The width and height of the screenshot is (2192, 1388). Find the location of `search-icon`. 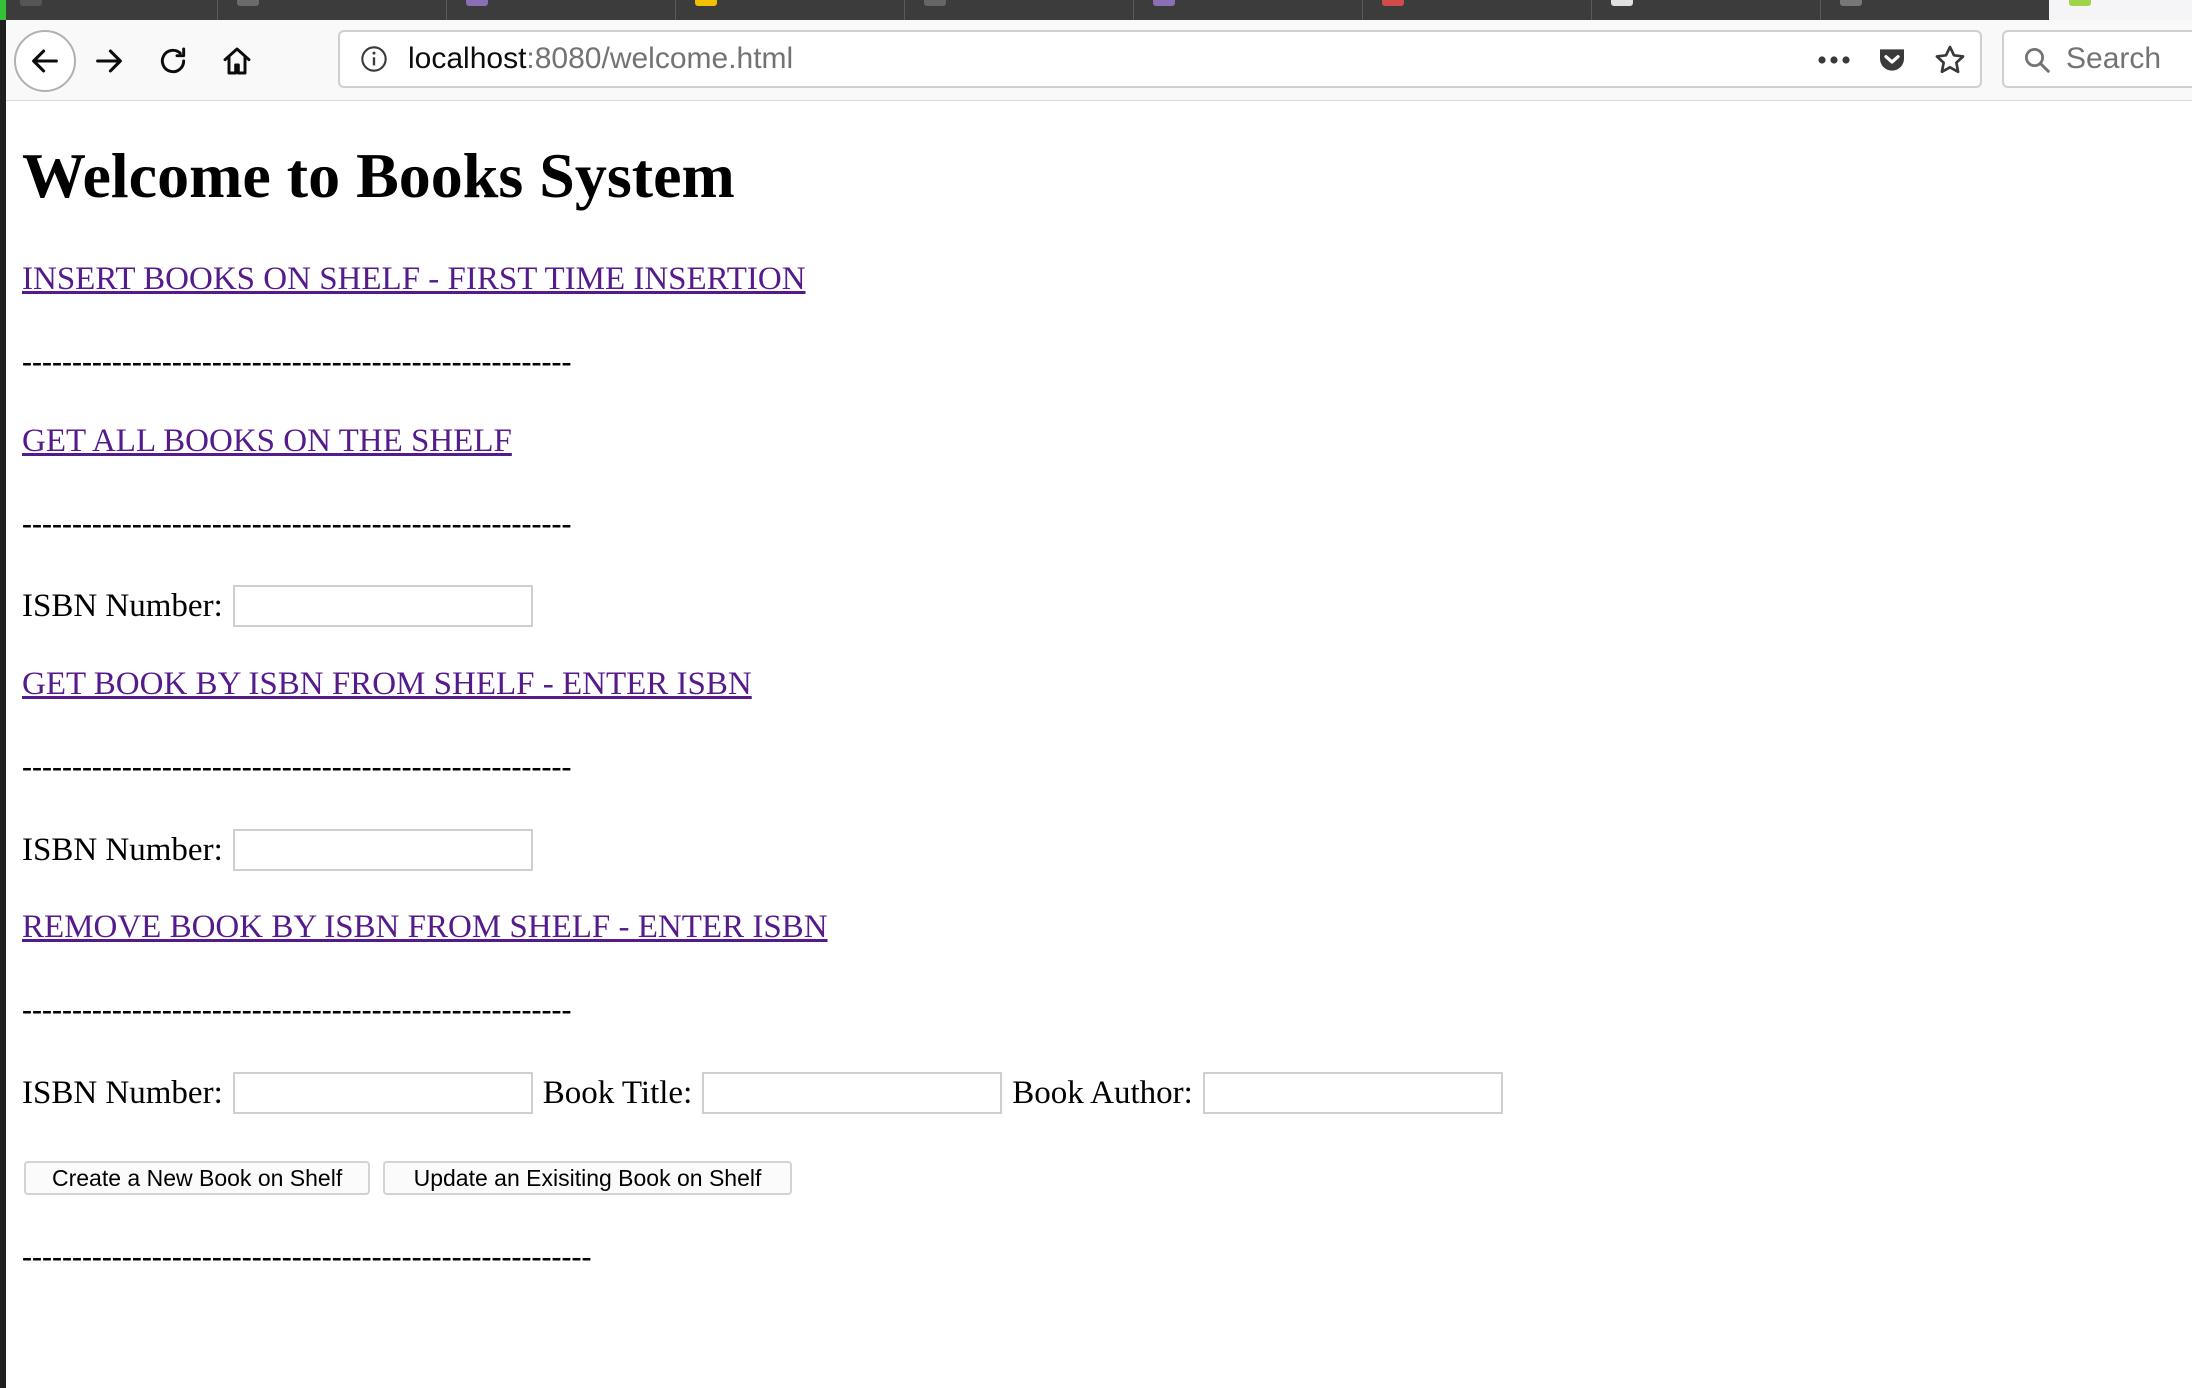

search-icon is located at coordinates (2037, 60).